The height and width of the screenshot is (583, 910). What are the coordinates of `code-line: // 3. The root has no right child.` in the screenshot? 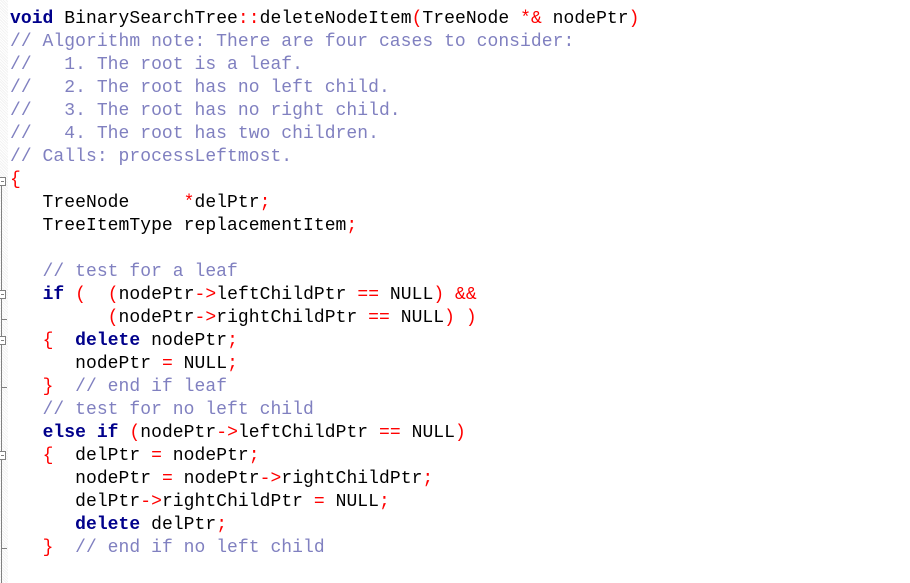 It's located at (325, 111).